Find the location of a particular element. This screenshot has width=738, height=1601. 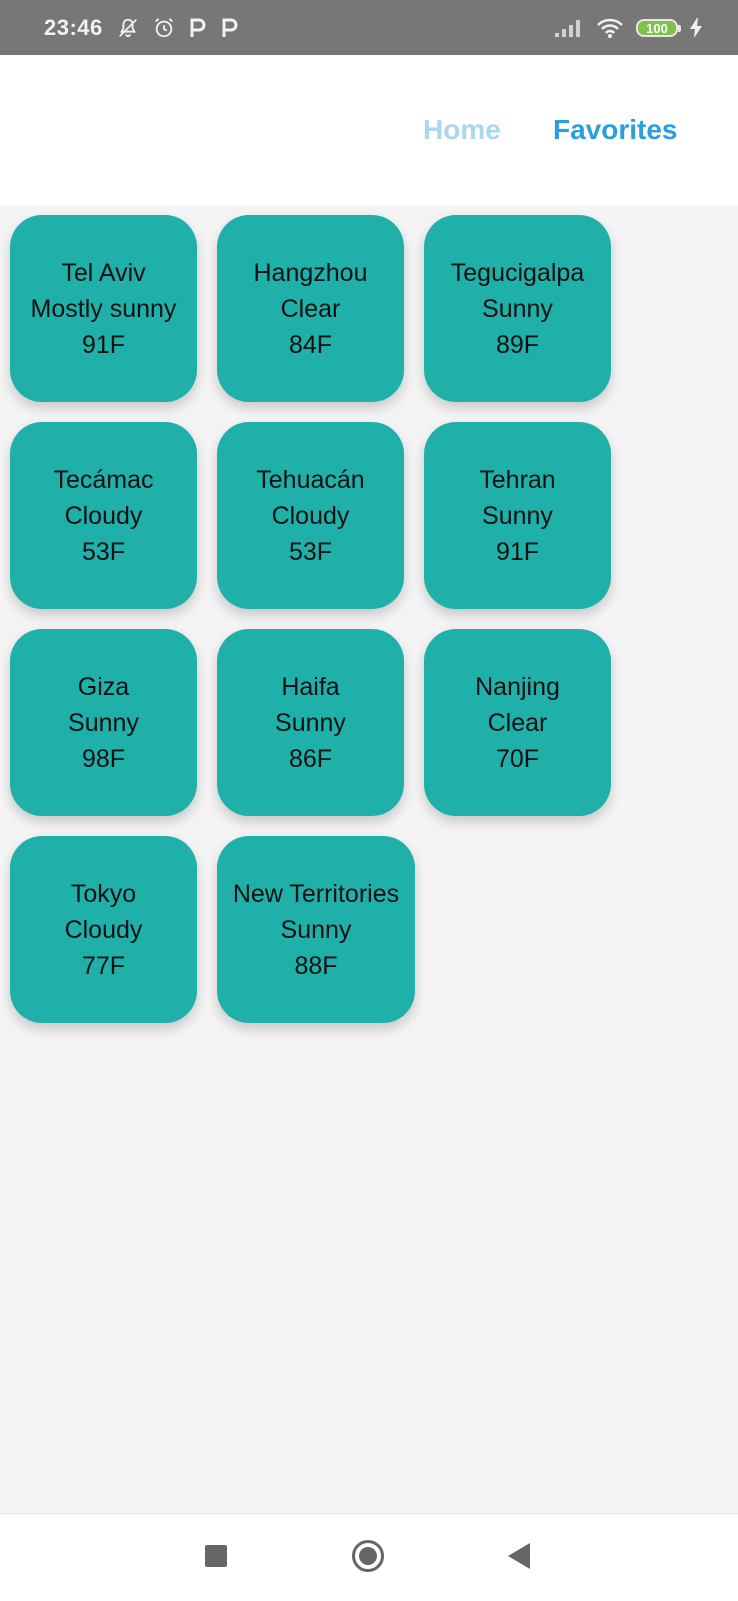

nav-home: Home is located at coordinates (462, 130).